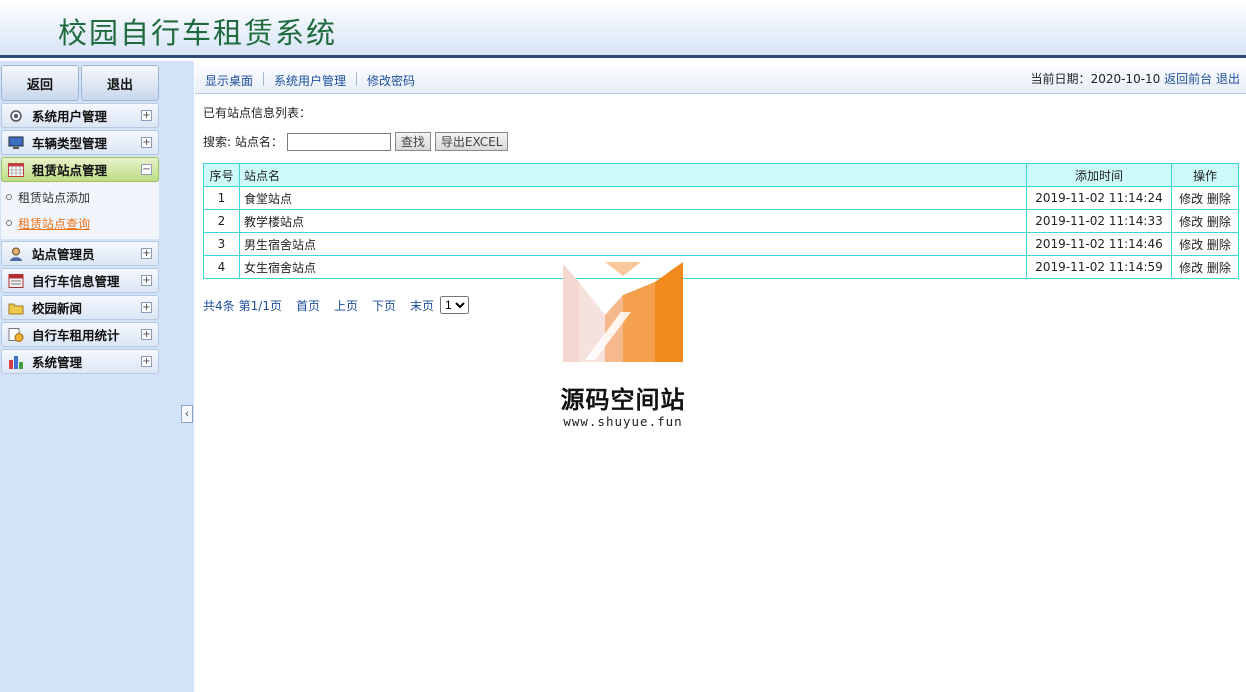  Describe the element at coordinates (1099, 267) in the screenshot. I see `added-time: 2019-11-02 11:14:59` at that location.